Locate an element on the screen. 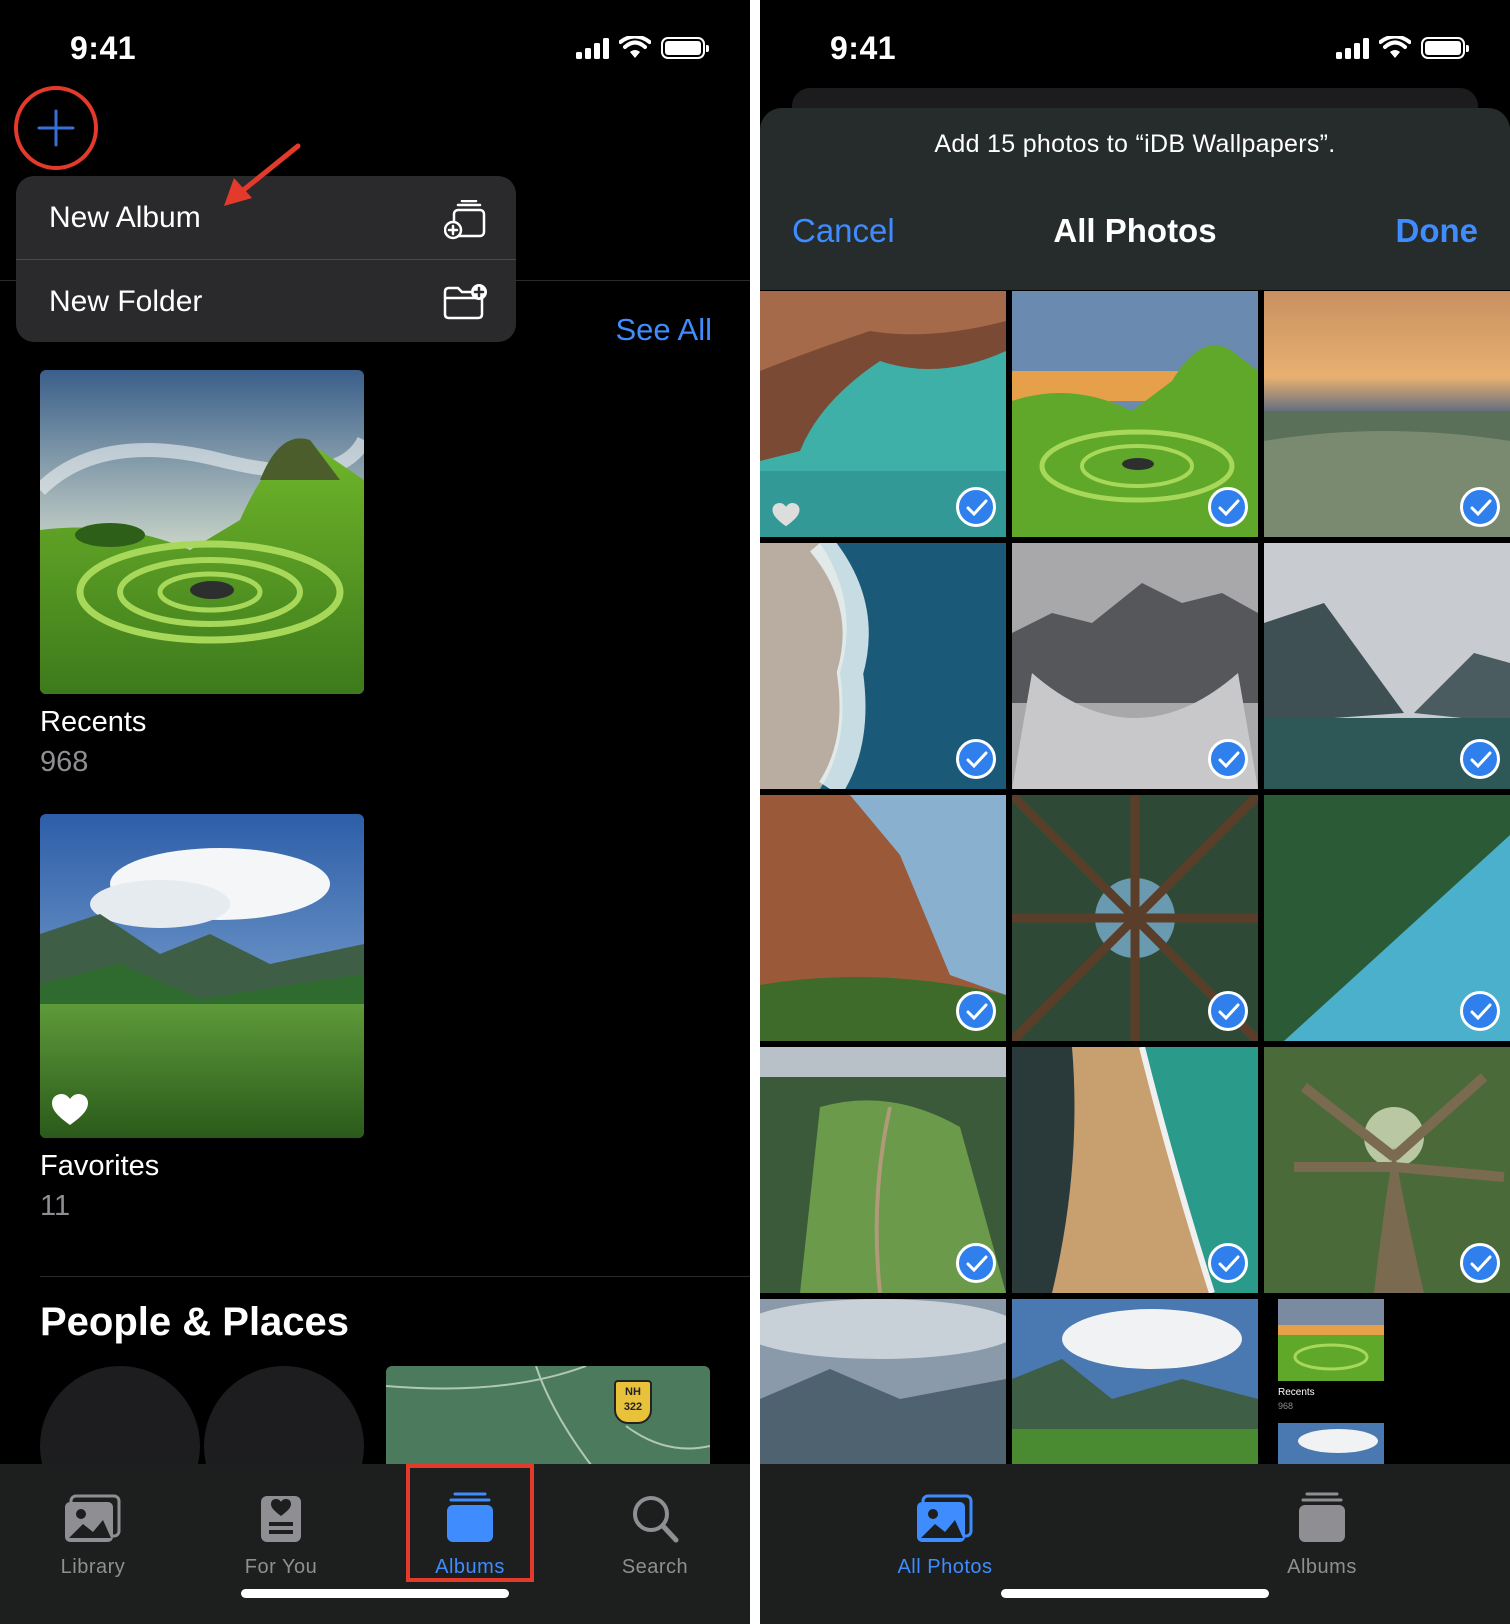 Image resolution: width=1510 pixels, height=1624 pixels. tab-library: Library is located at coordinates (93, 1521).